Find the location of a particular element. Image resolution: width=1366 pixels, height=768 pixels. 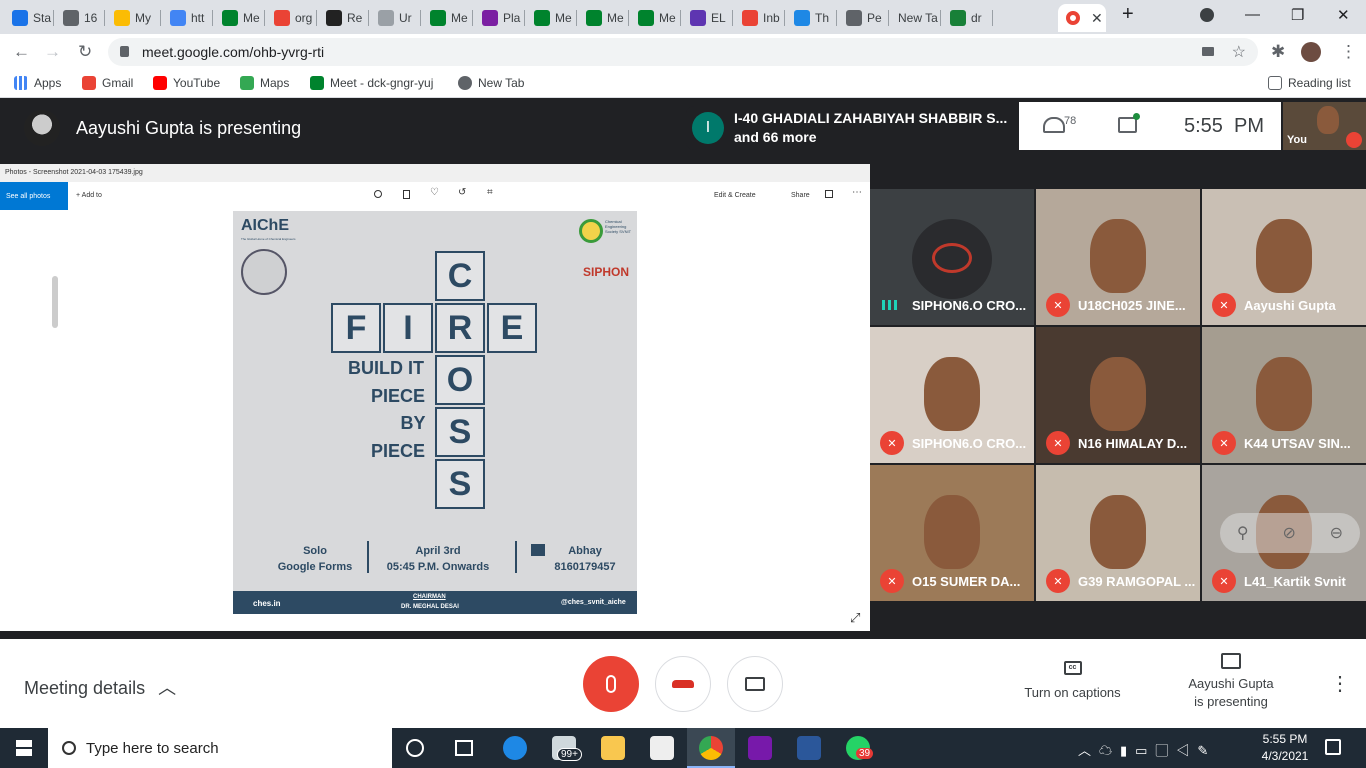

taskbar-clock: 5:55 PM 4/3/2021 is located at coordinates (1285, 748).